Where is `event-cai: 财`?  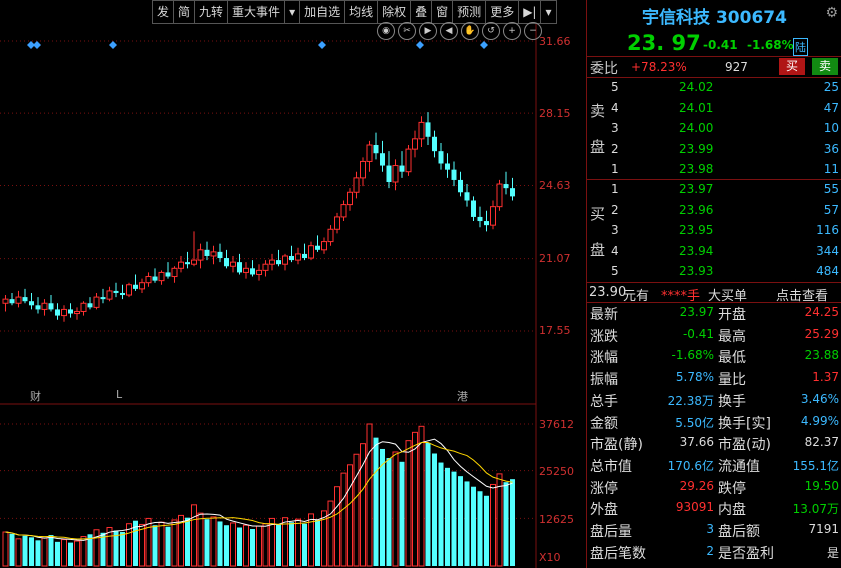 event-cai: 财 is located at coordinates (35, 396).